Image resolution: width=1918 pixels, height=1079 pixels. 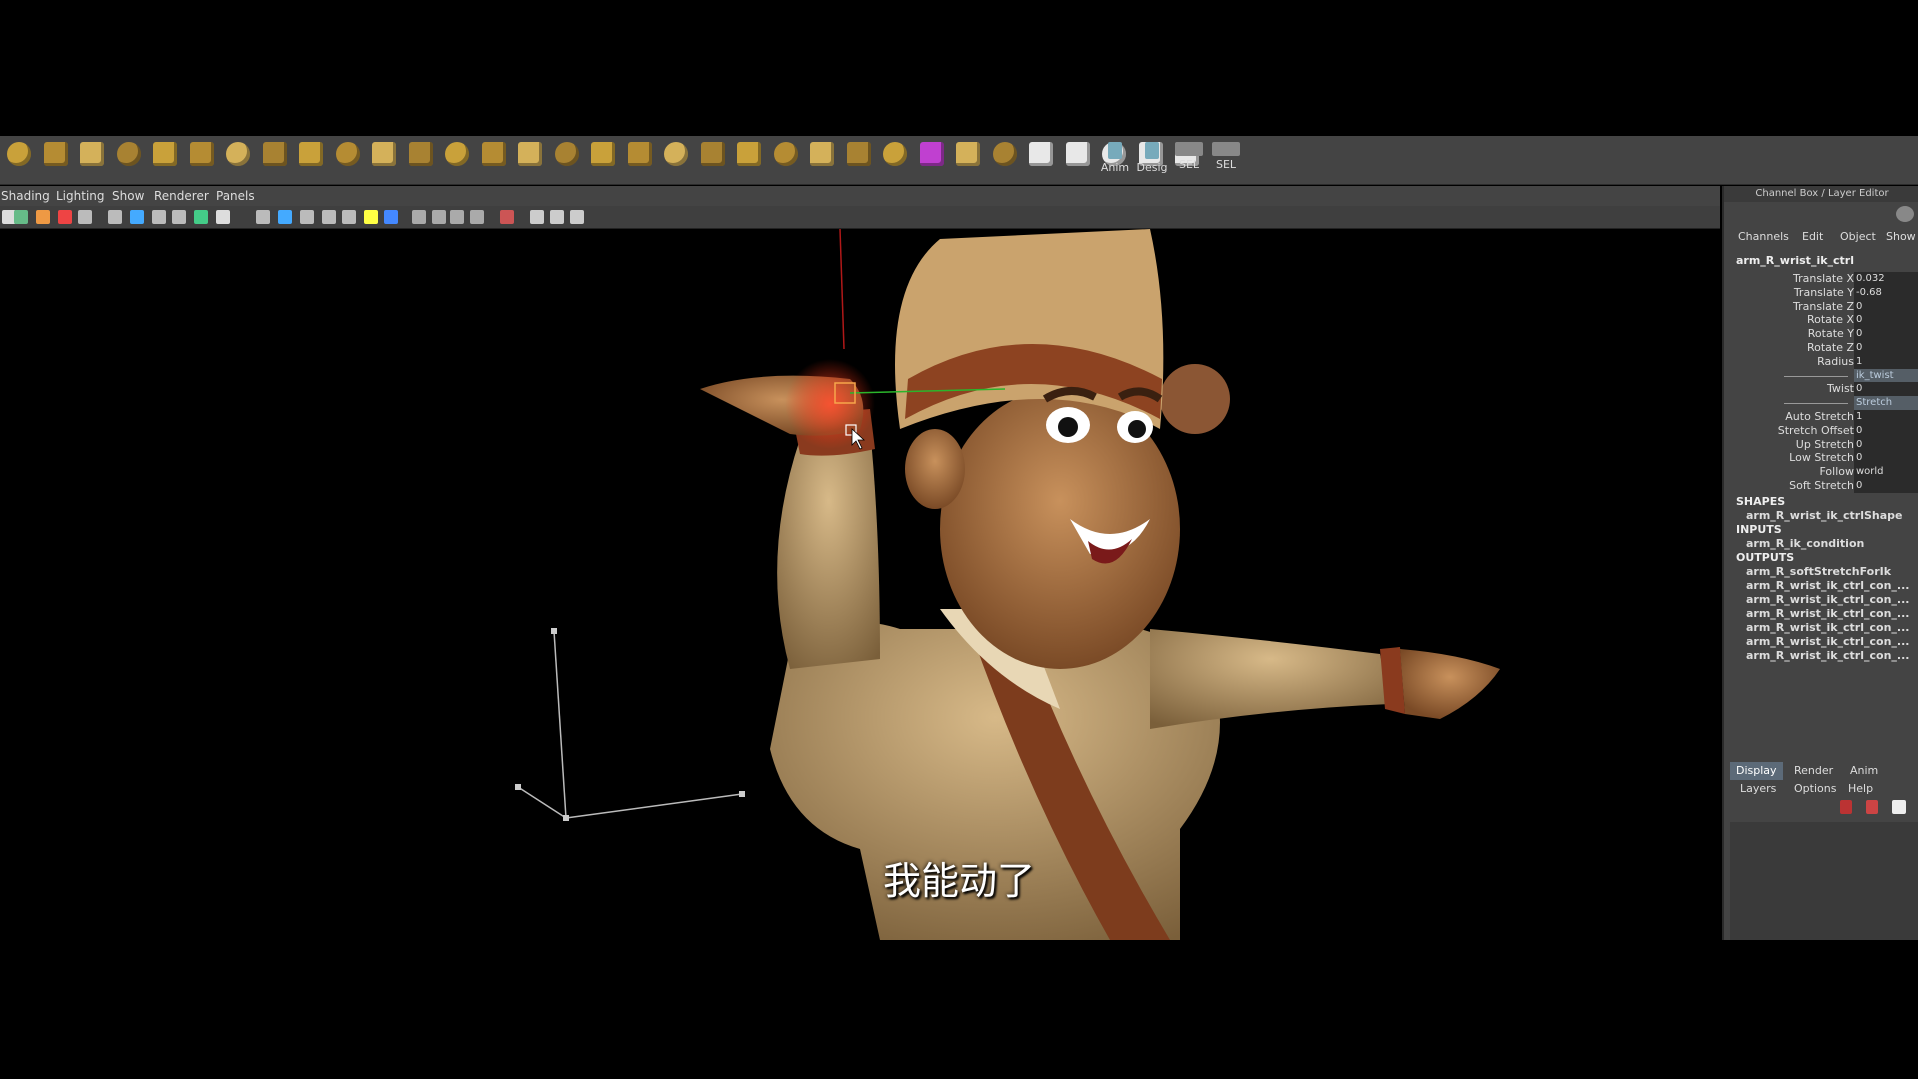 I want to click on cb-menu-channels: Channels, so click(x=1763, y=236).